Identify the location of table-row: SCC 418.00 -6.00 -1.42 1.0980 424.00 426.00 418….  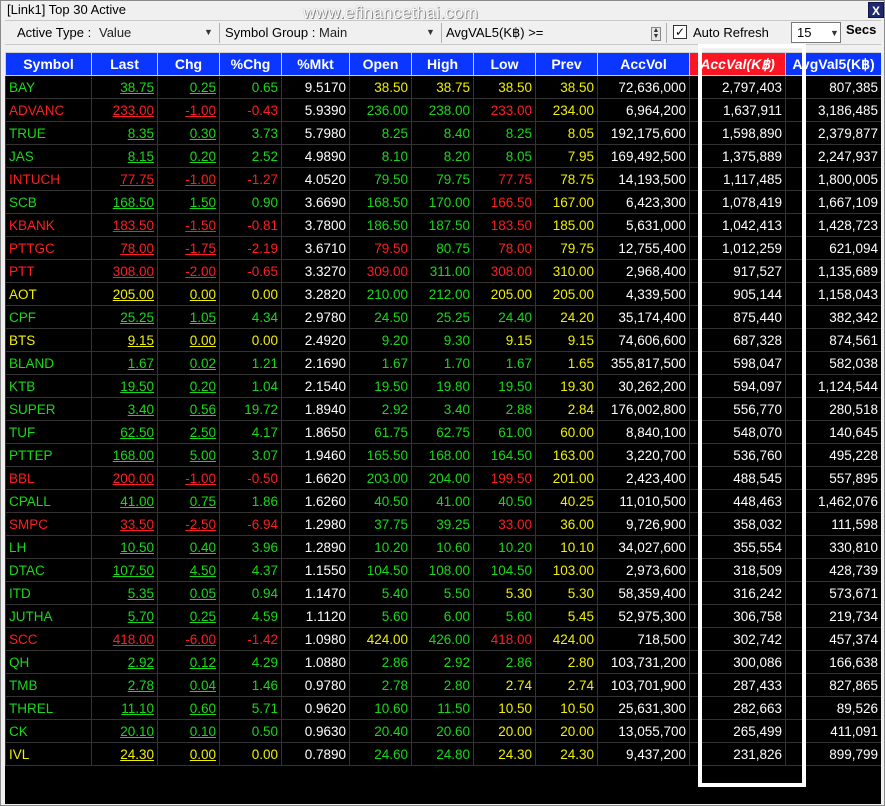
(443, 639).